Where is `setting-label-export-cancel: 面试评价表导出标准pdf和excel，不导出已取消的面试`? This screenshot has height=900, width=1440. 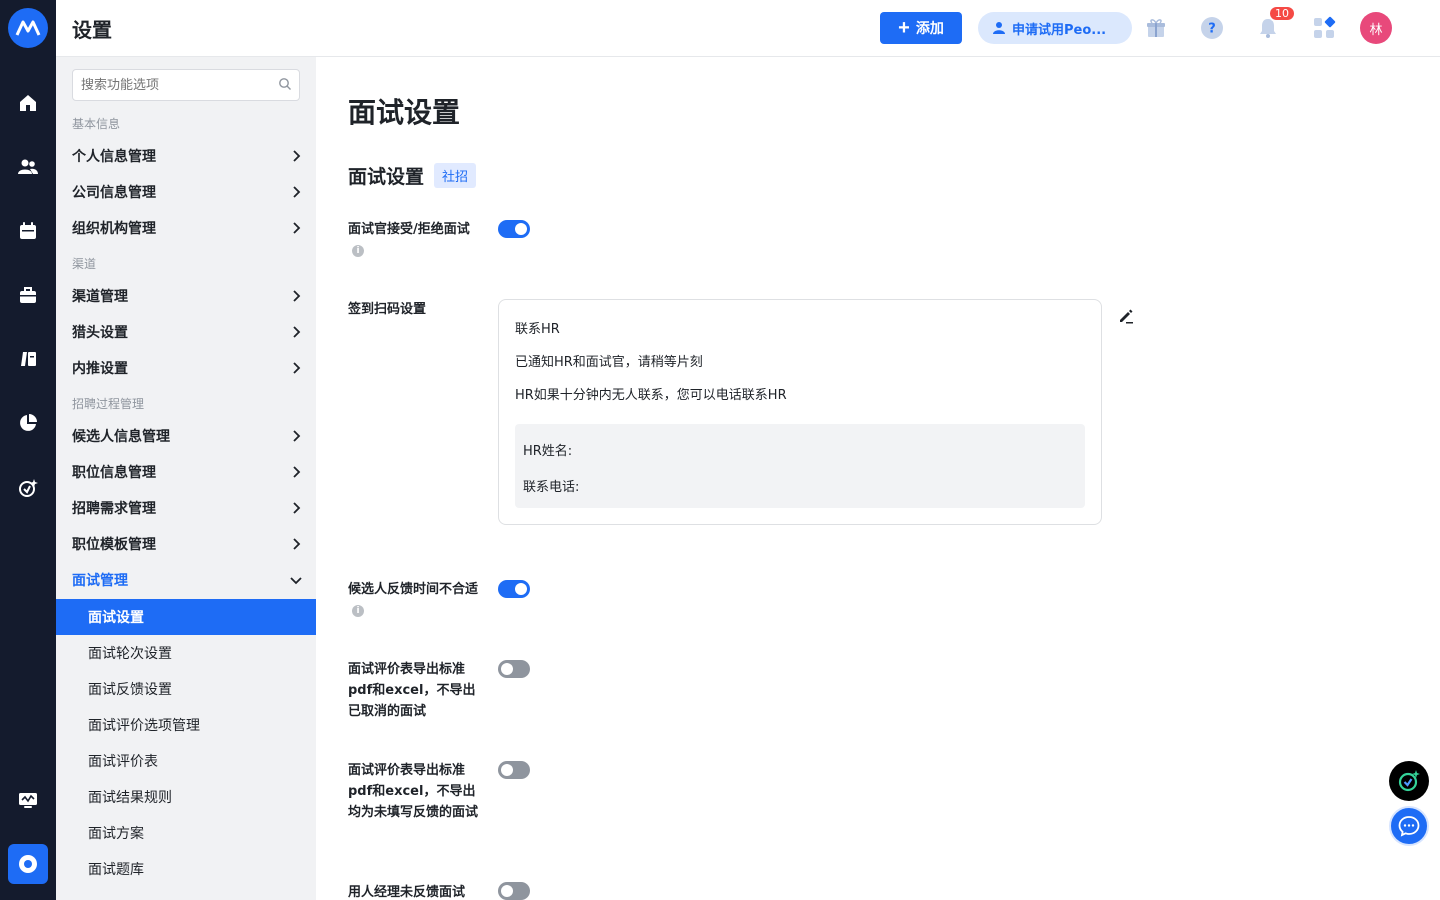
setting-label-export-cancel: 面试评价表导出标准pdf和excel，不导出已取消的面试 is located at coordinates (412, 690).